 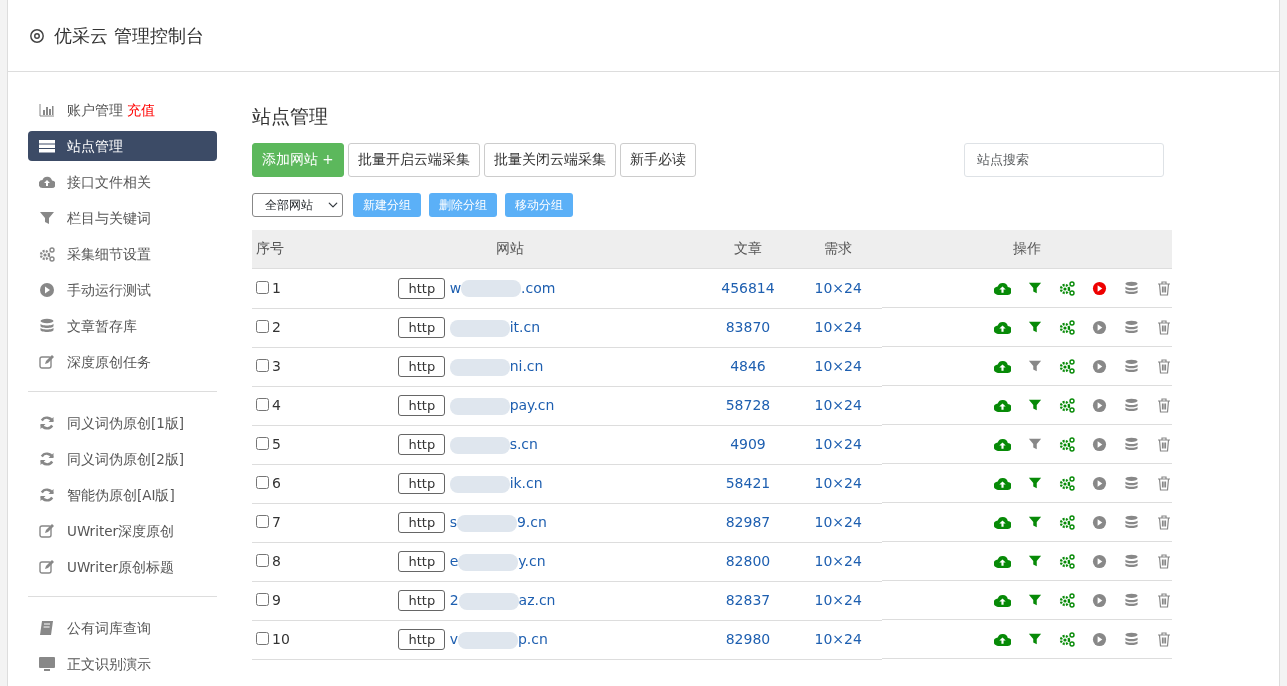 I want to click on sidebar-item: 智能伪原创[AI版], so click(x=122, y=495).